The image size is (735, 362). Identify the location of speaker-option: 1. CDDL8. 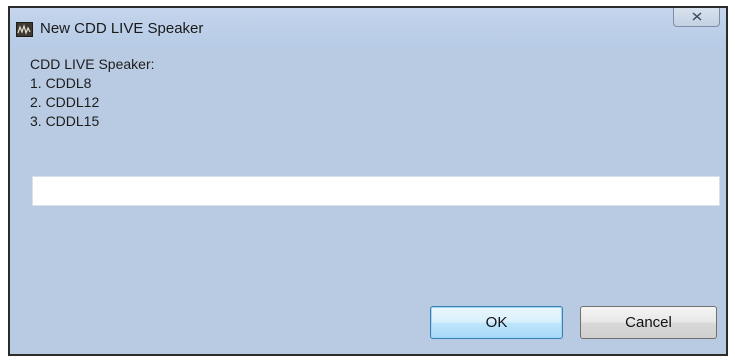
(61, 83).